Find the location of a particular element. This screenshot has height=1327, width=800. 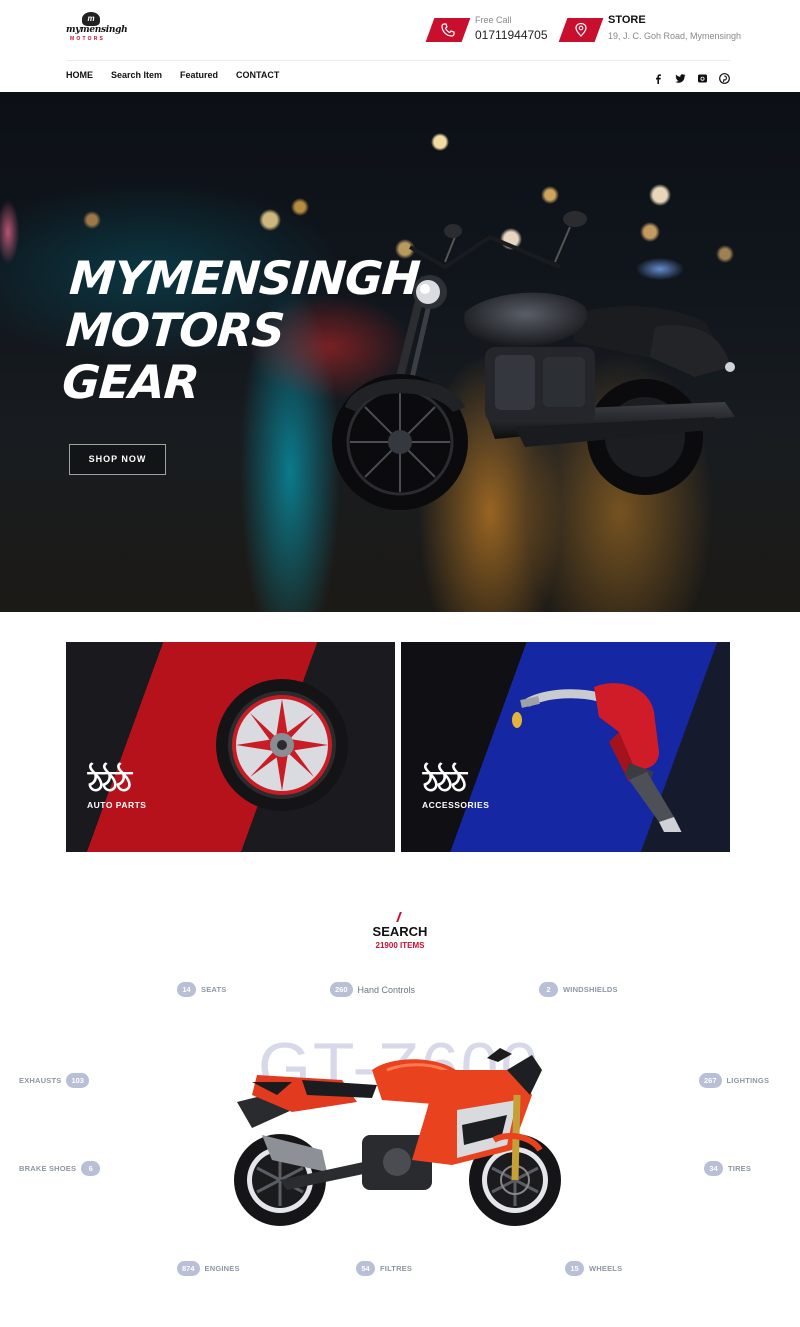

shop-now-button: SHOP NOW is located at coordinates (117, 459).